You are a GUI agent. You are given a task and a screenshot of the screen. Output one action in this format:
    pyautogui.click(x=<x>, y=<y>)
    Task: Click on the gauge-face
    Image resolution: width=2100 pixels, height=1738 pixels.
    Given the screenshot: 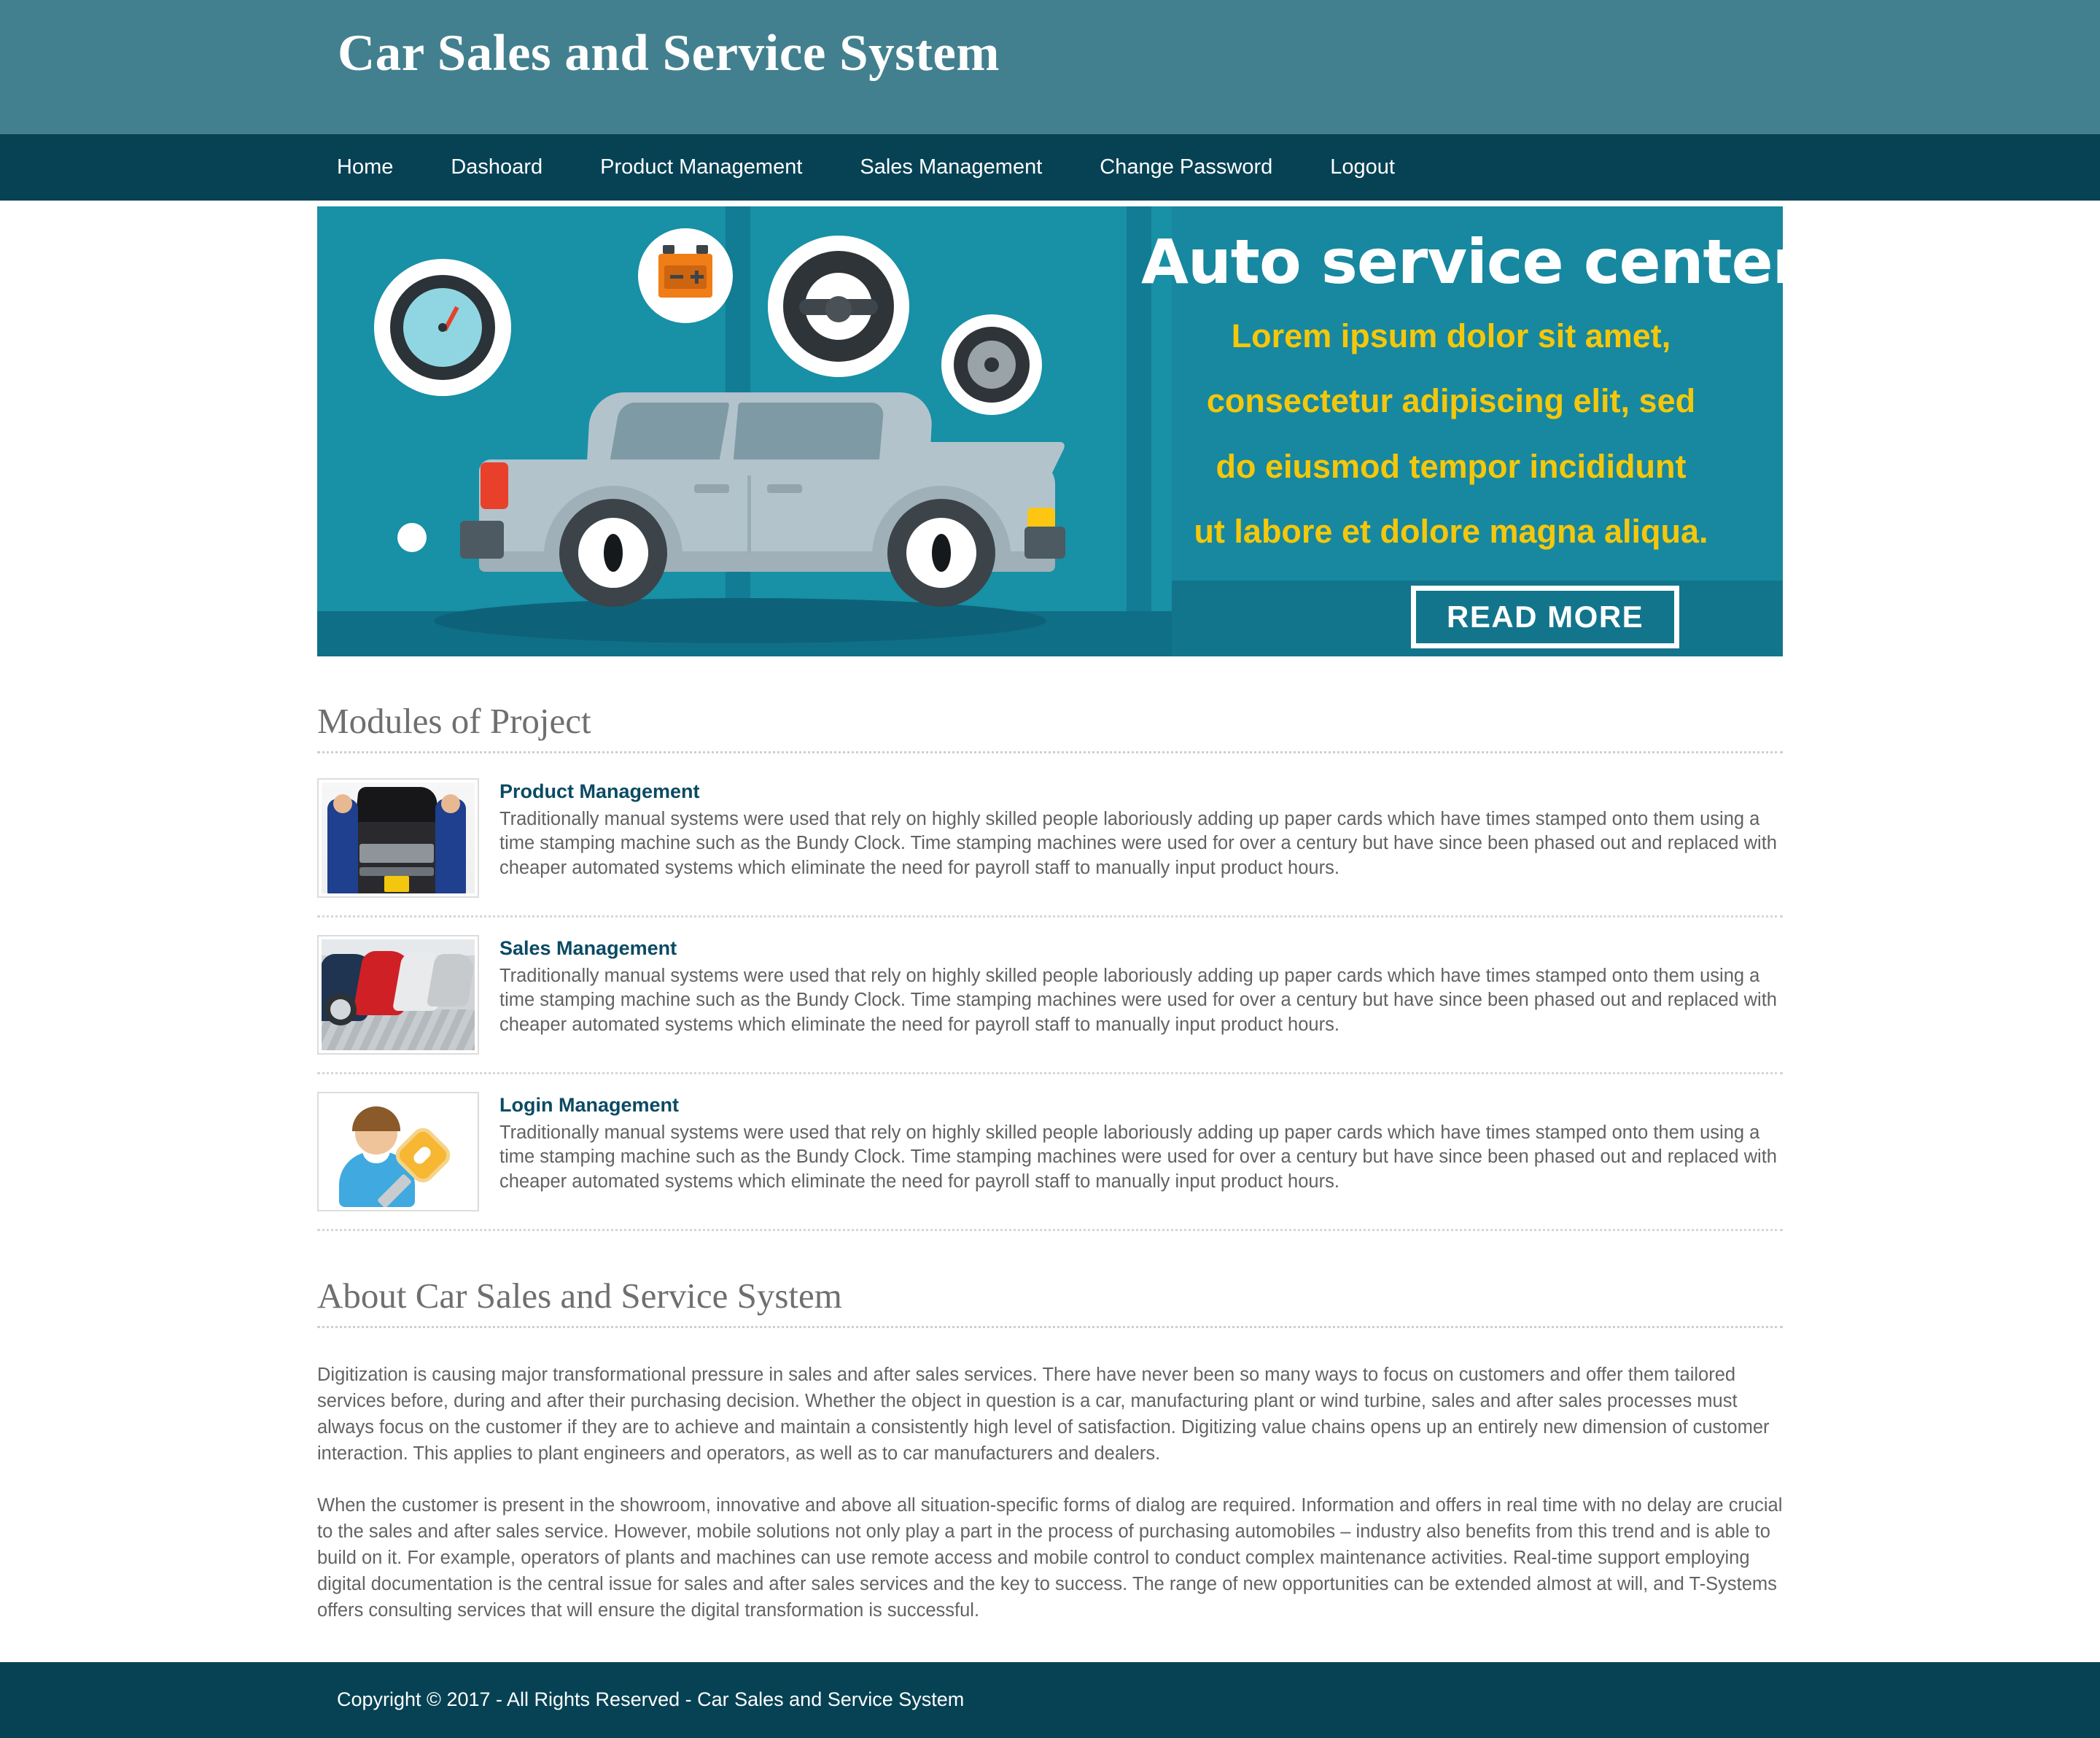 What is the action you would take?
    pyautogui.click(x=442, y=328)
    